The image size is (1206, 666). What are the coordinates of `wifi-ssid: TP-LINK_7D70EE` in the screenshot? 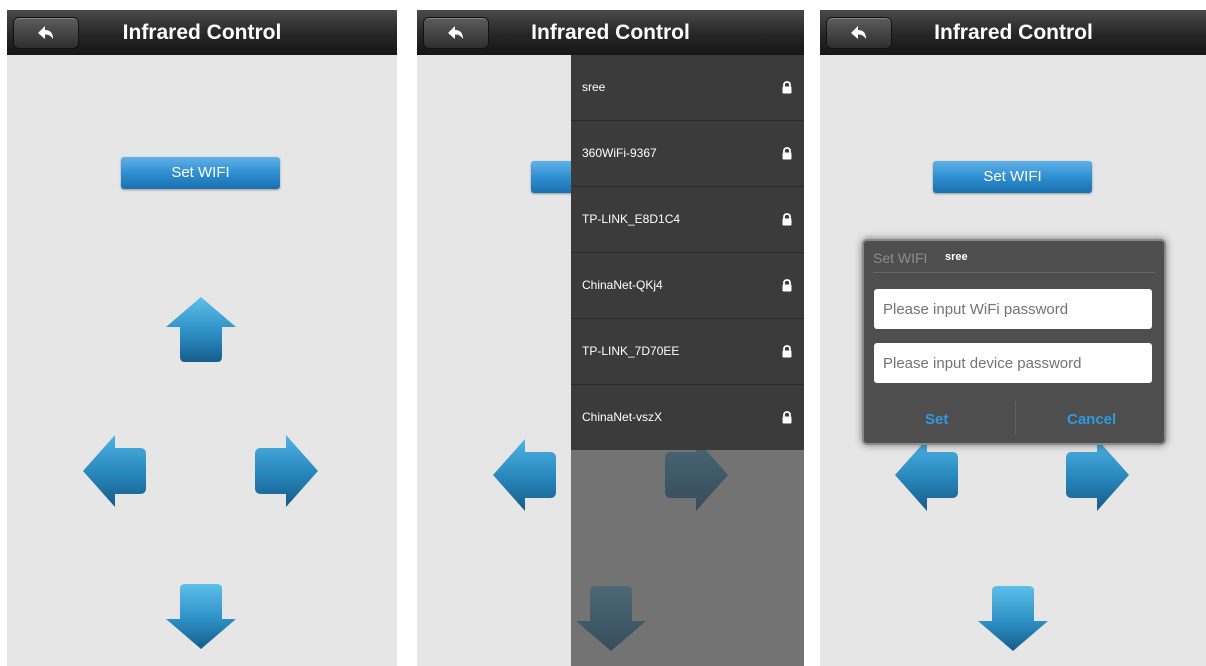 It's located at (631, 351).